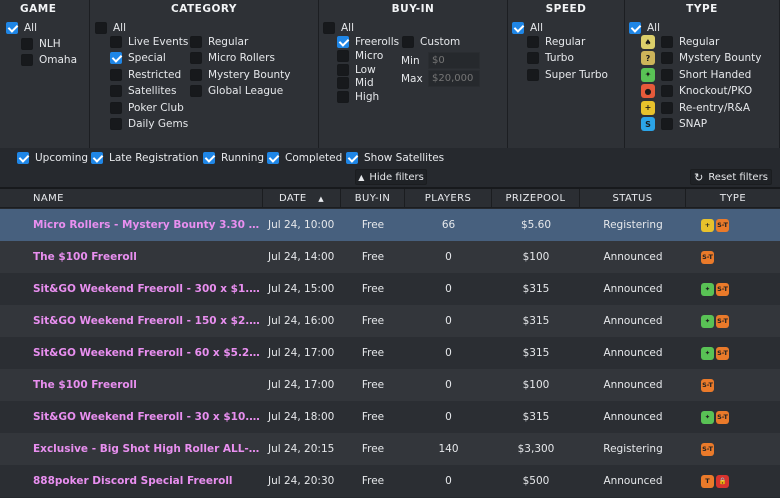  I want to click on column-header-name: NAME, so click(131, 198).